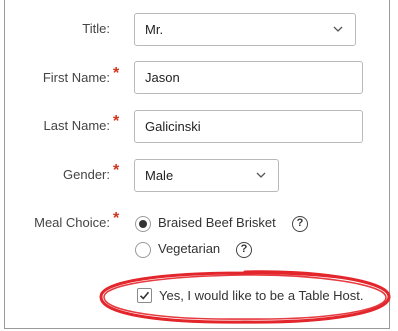  I want to click on last-name-value: Galicinski, so click(173, 126).